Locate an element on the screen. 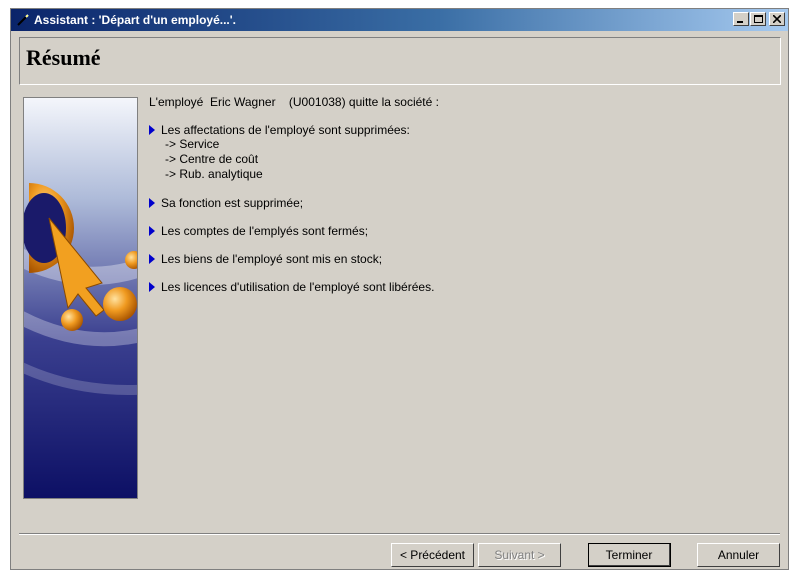 The image size is (791, 572). finish-button: Terminer is located at coordinates (629, 555).